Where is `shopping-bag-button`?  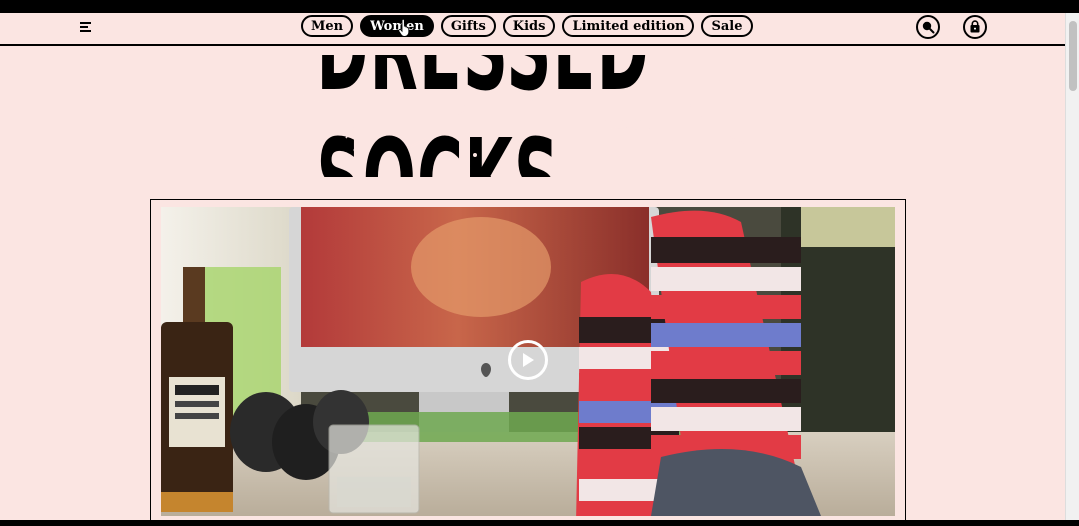 shopping-bag-button is located at coordinates (975, 27).